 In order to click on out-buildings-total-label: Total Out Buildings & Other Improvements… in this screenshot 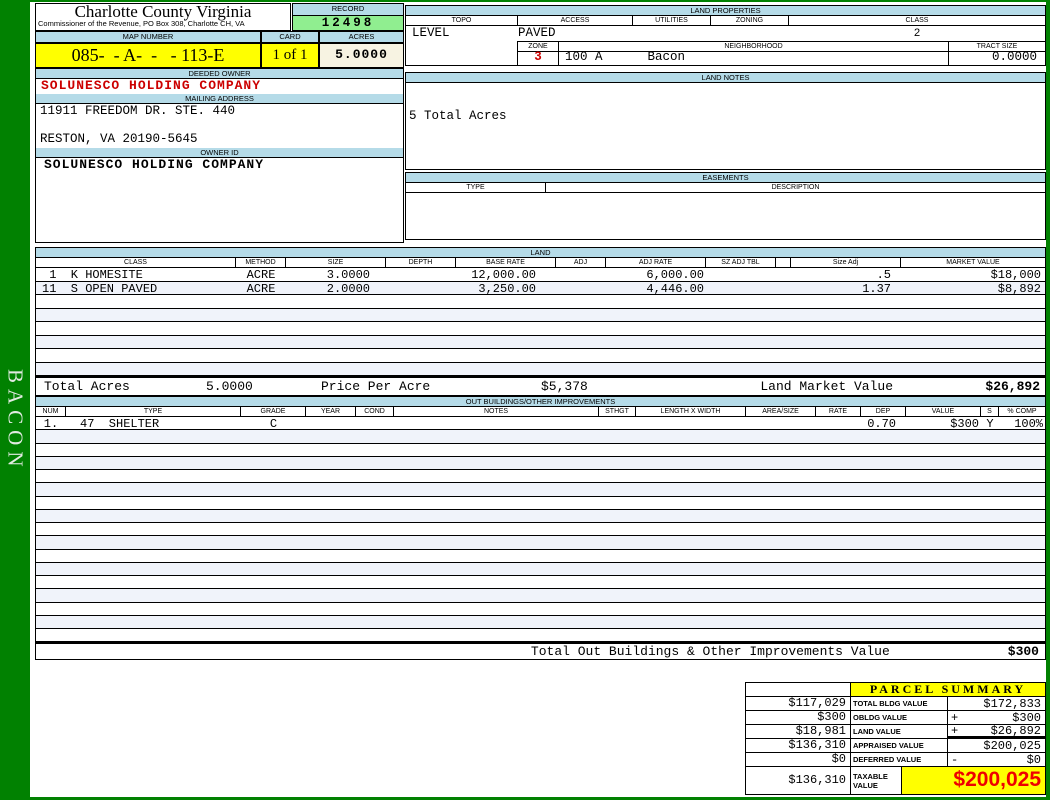, I will do `click(710, 651)`.